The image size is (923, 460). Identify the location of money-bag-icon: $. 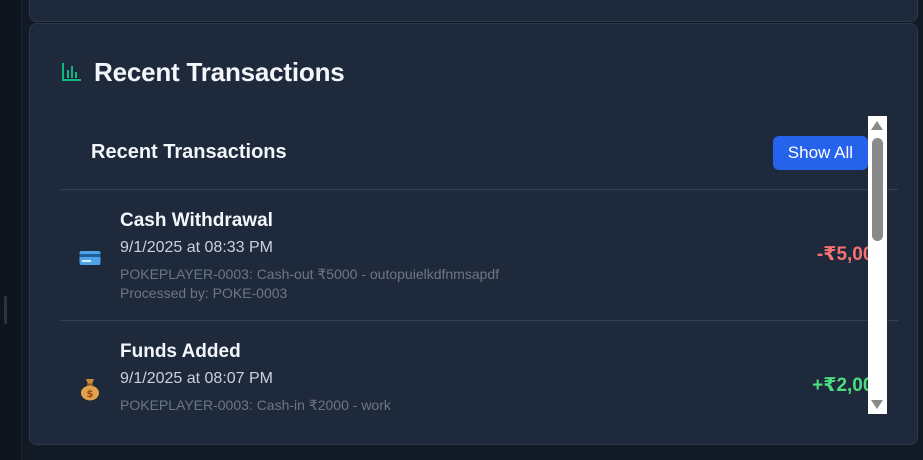
(90, 389).